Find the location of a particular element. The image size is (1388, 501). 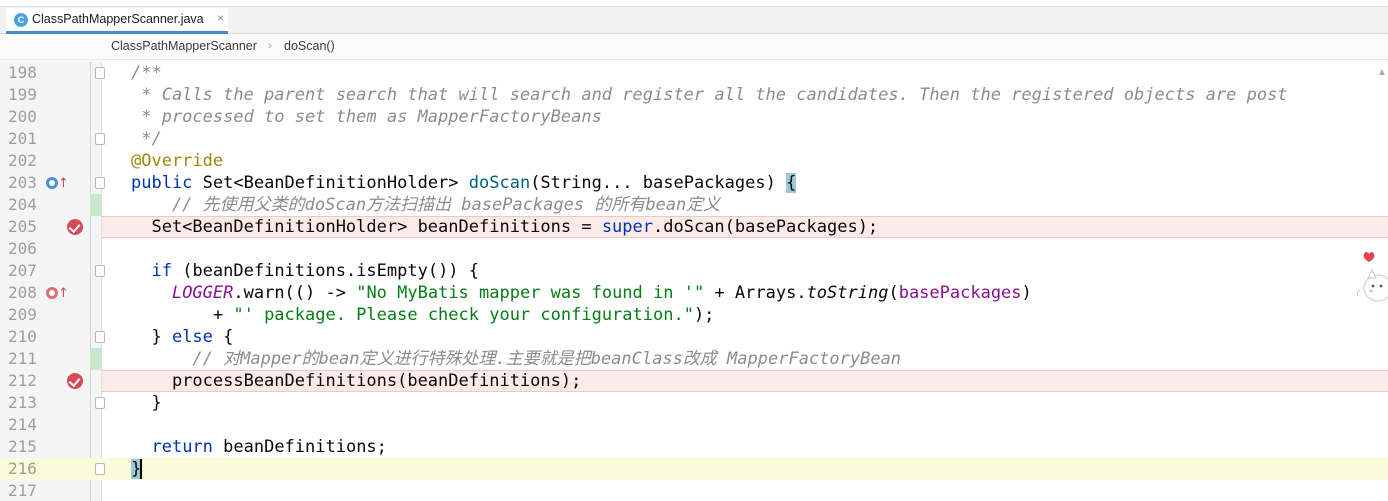

override-arrow-icon: ↑ is located at coordinates (63, 183).